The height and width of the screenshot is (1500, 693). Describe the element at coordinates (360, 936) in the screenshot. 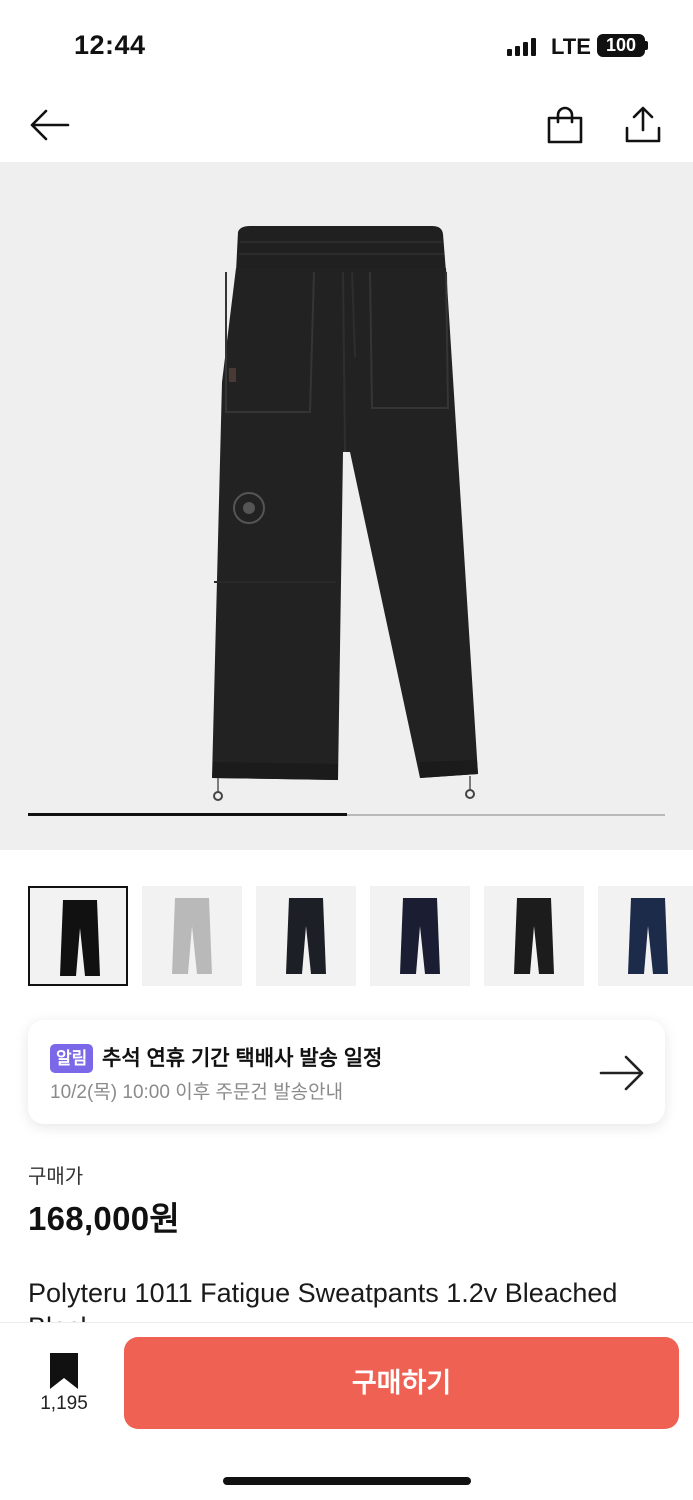

I see `thumbnail-strip` at that location.